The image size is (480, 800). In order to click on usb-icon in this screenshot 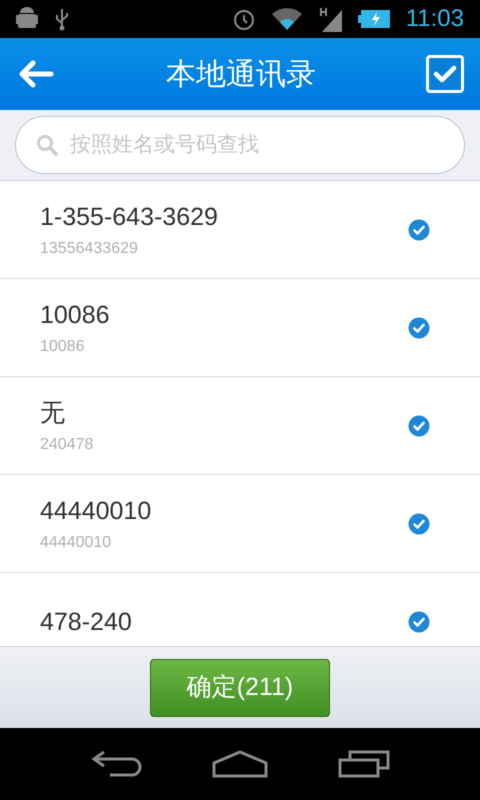, I will do `click(62, 19)`.